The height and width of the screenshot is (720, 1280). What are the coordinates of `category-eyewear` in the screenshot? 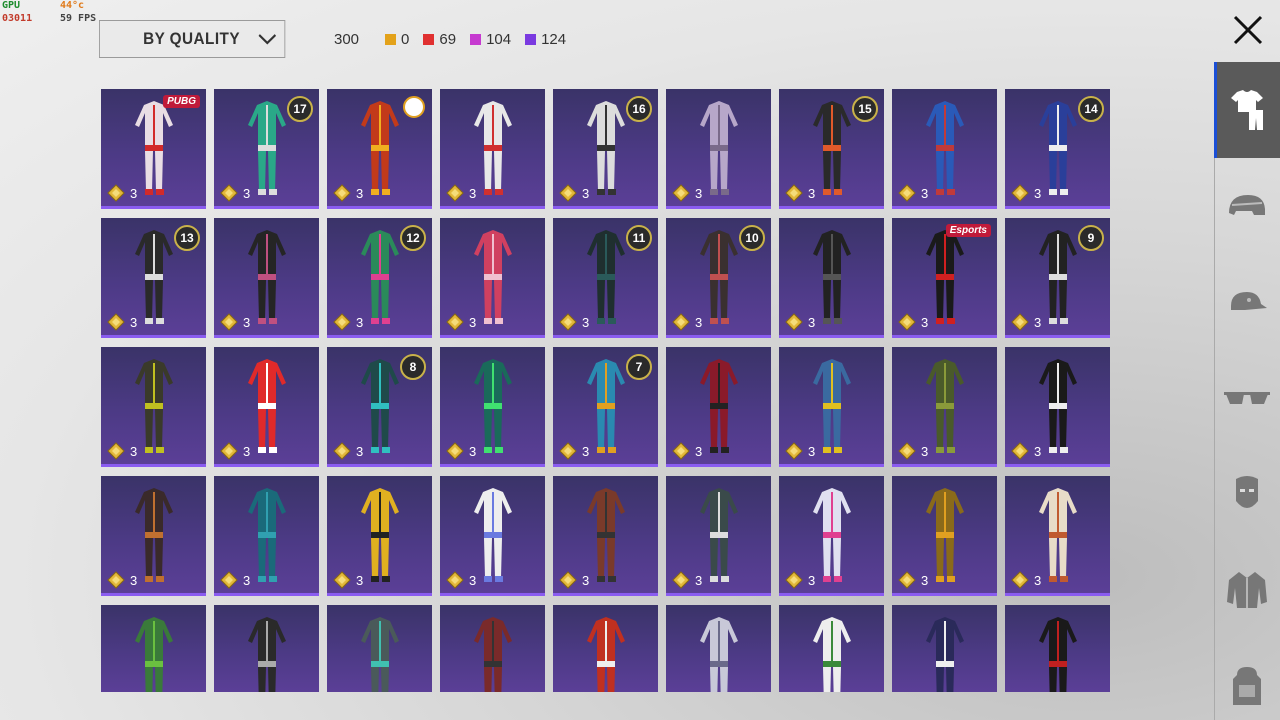 It's located at (1247, 398).